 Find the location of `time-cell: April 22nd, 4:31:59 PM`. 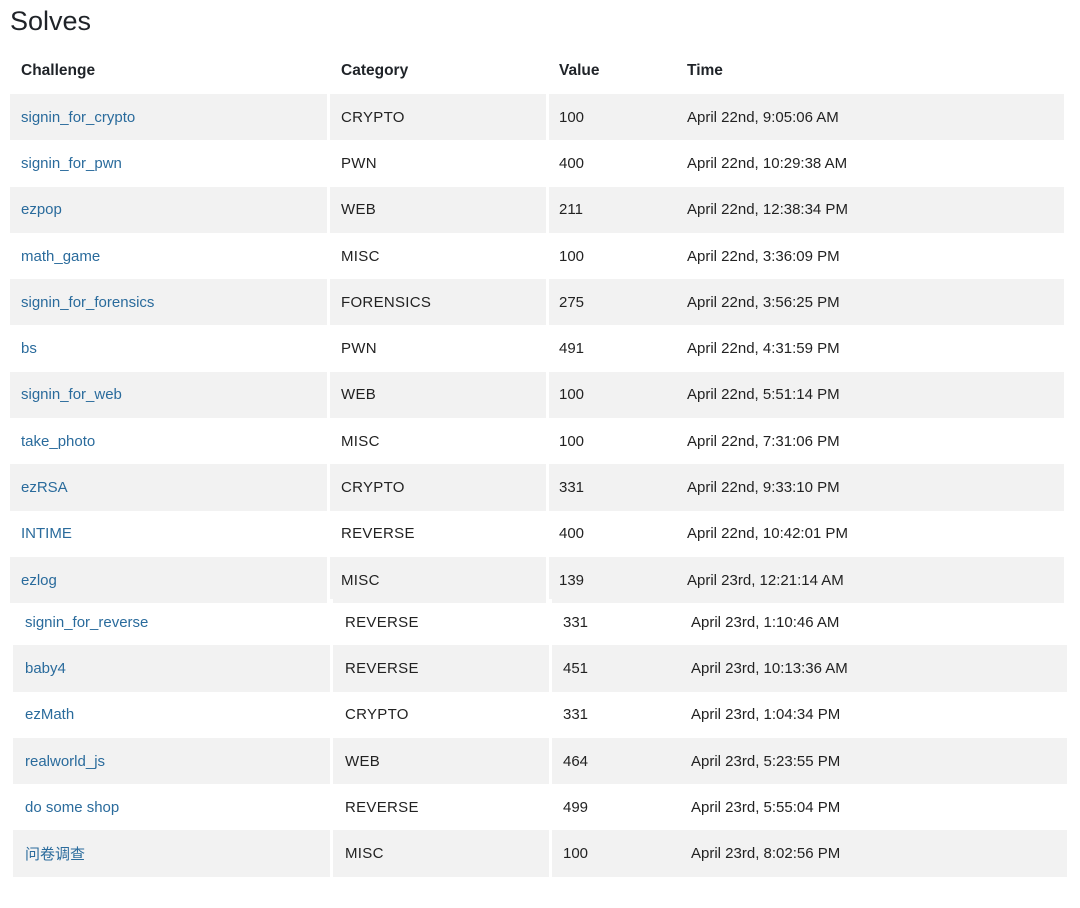

time-cell: April 22nd, 4:31:59 PM is located at coordinates (763, 349).